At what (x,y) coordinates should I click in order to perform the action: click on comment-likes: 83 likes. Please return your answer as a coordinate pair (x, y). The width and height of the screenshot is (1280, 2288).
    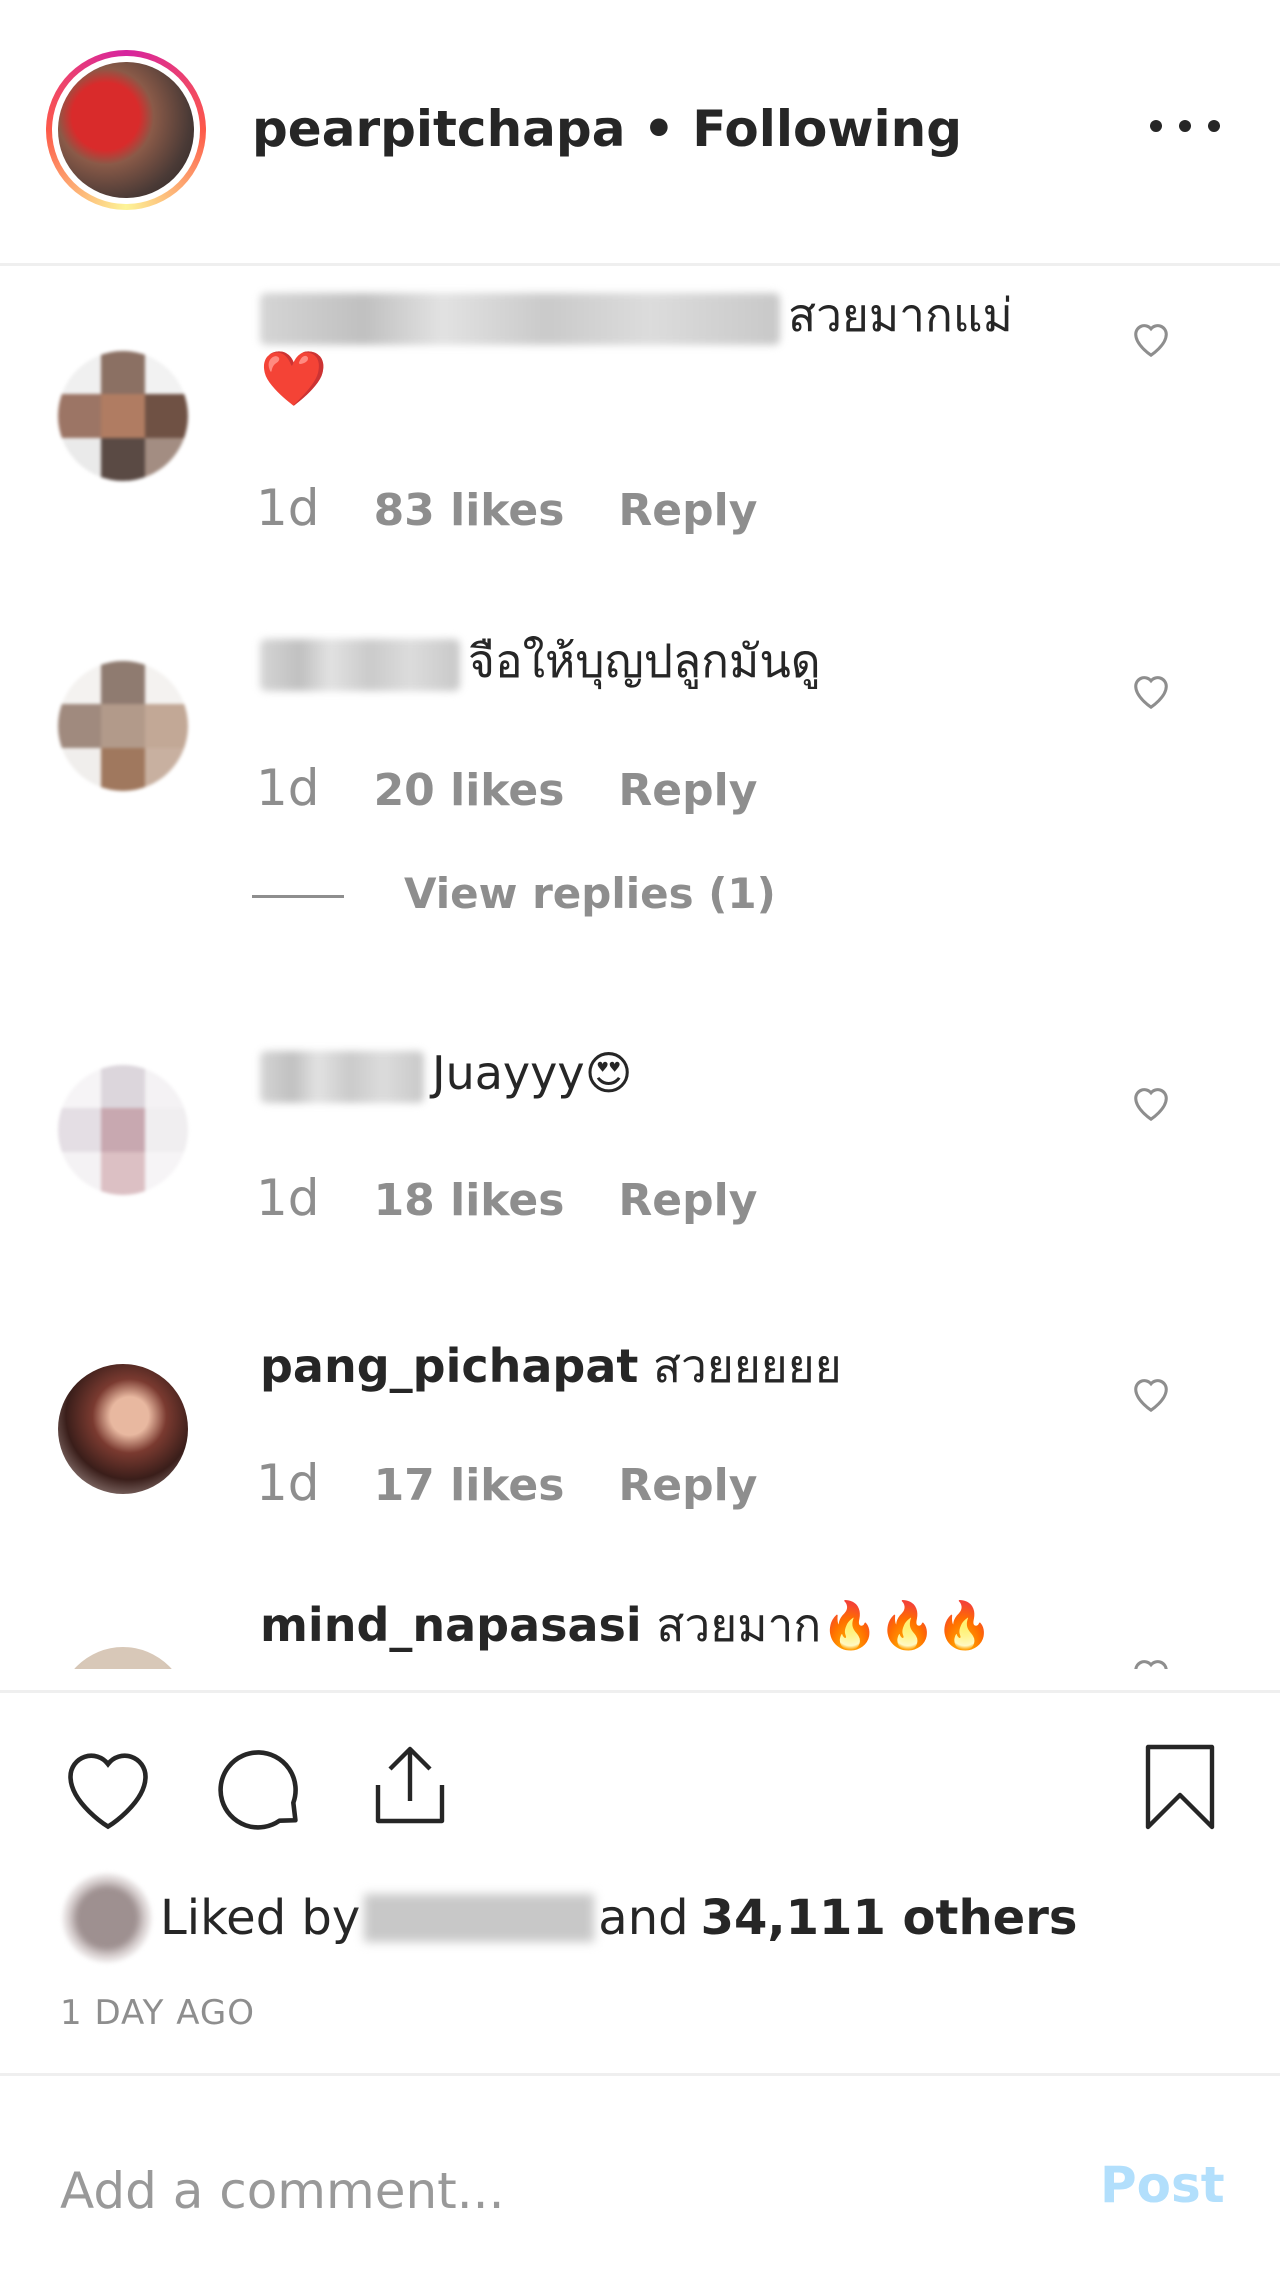
    Looking at the image, I should click on (469, 510).